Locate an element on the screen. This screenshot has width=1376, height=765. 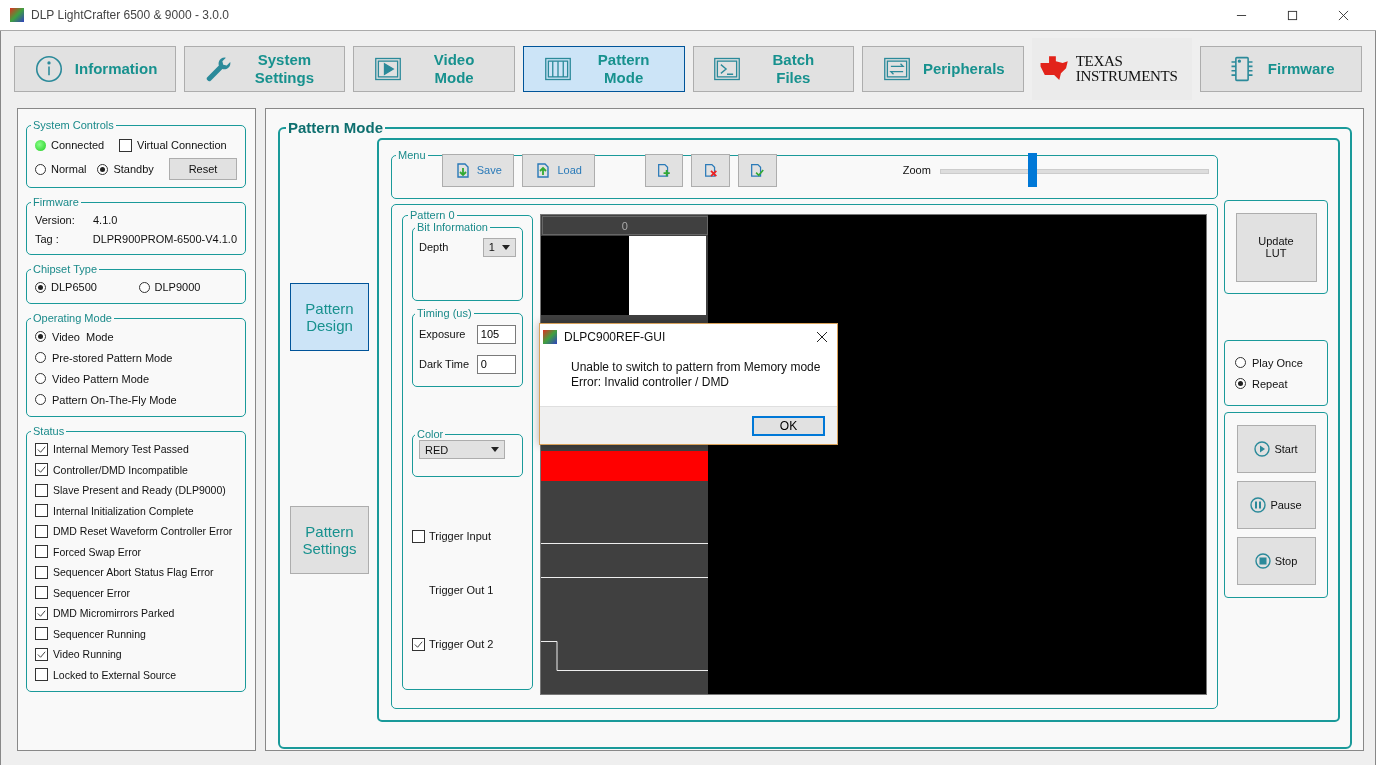
nav-tab: Information is located at coordinates (95, 68).